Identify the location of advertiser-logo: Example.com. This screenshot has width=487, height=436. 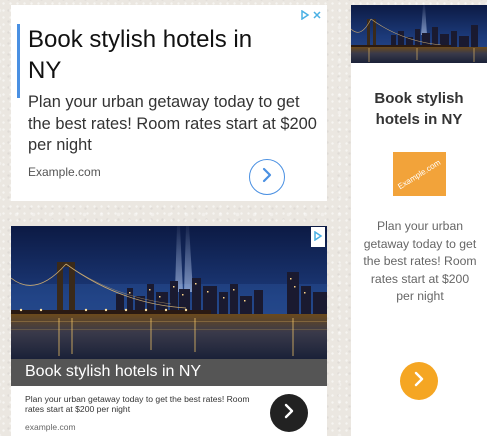
(419, 174).